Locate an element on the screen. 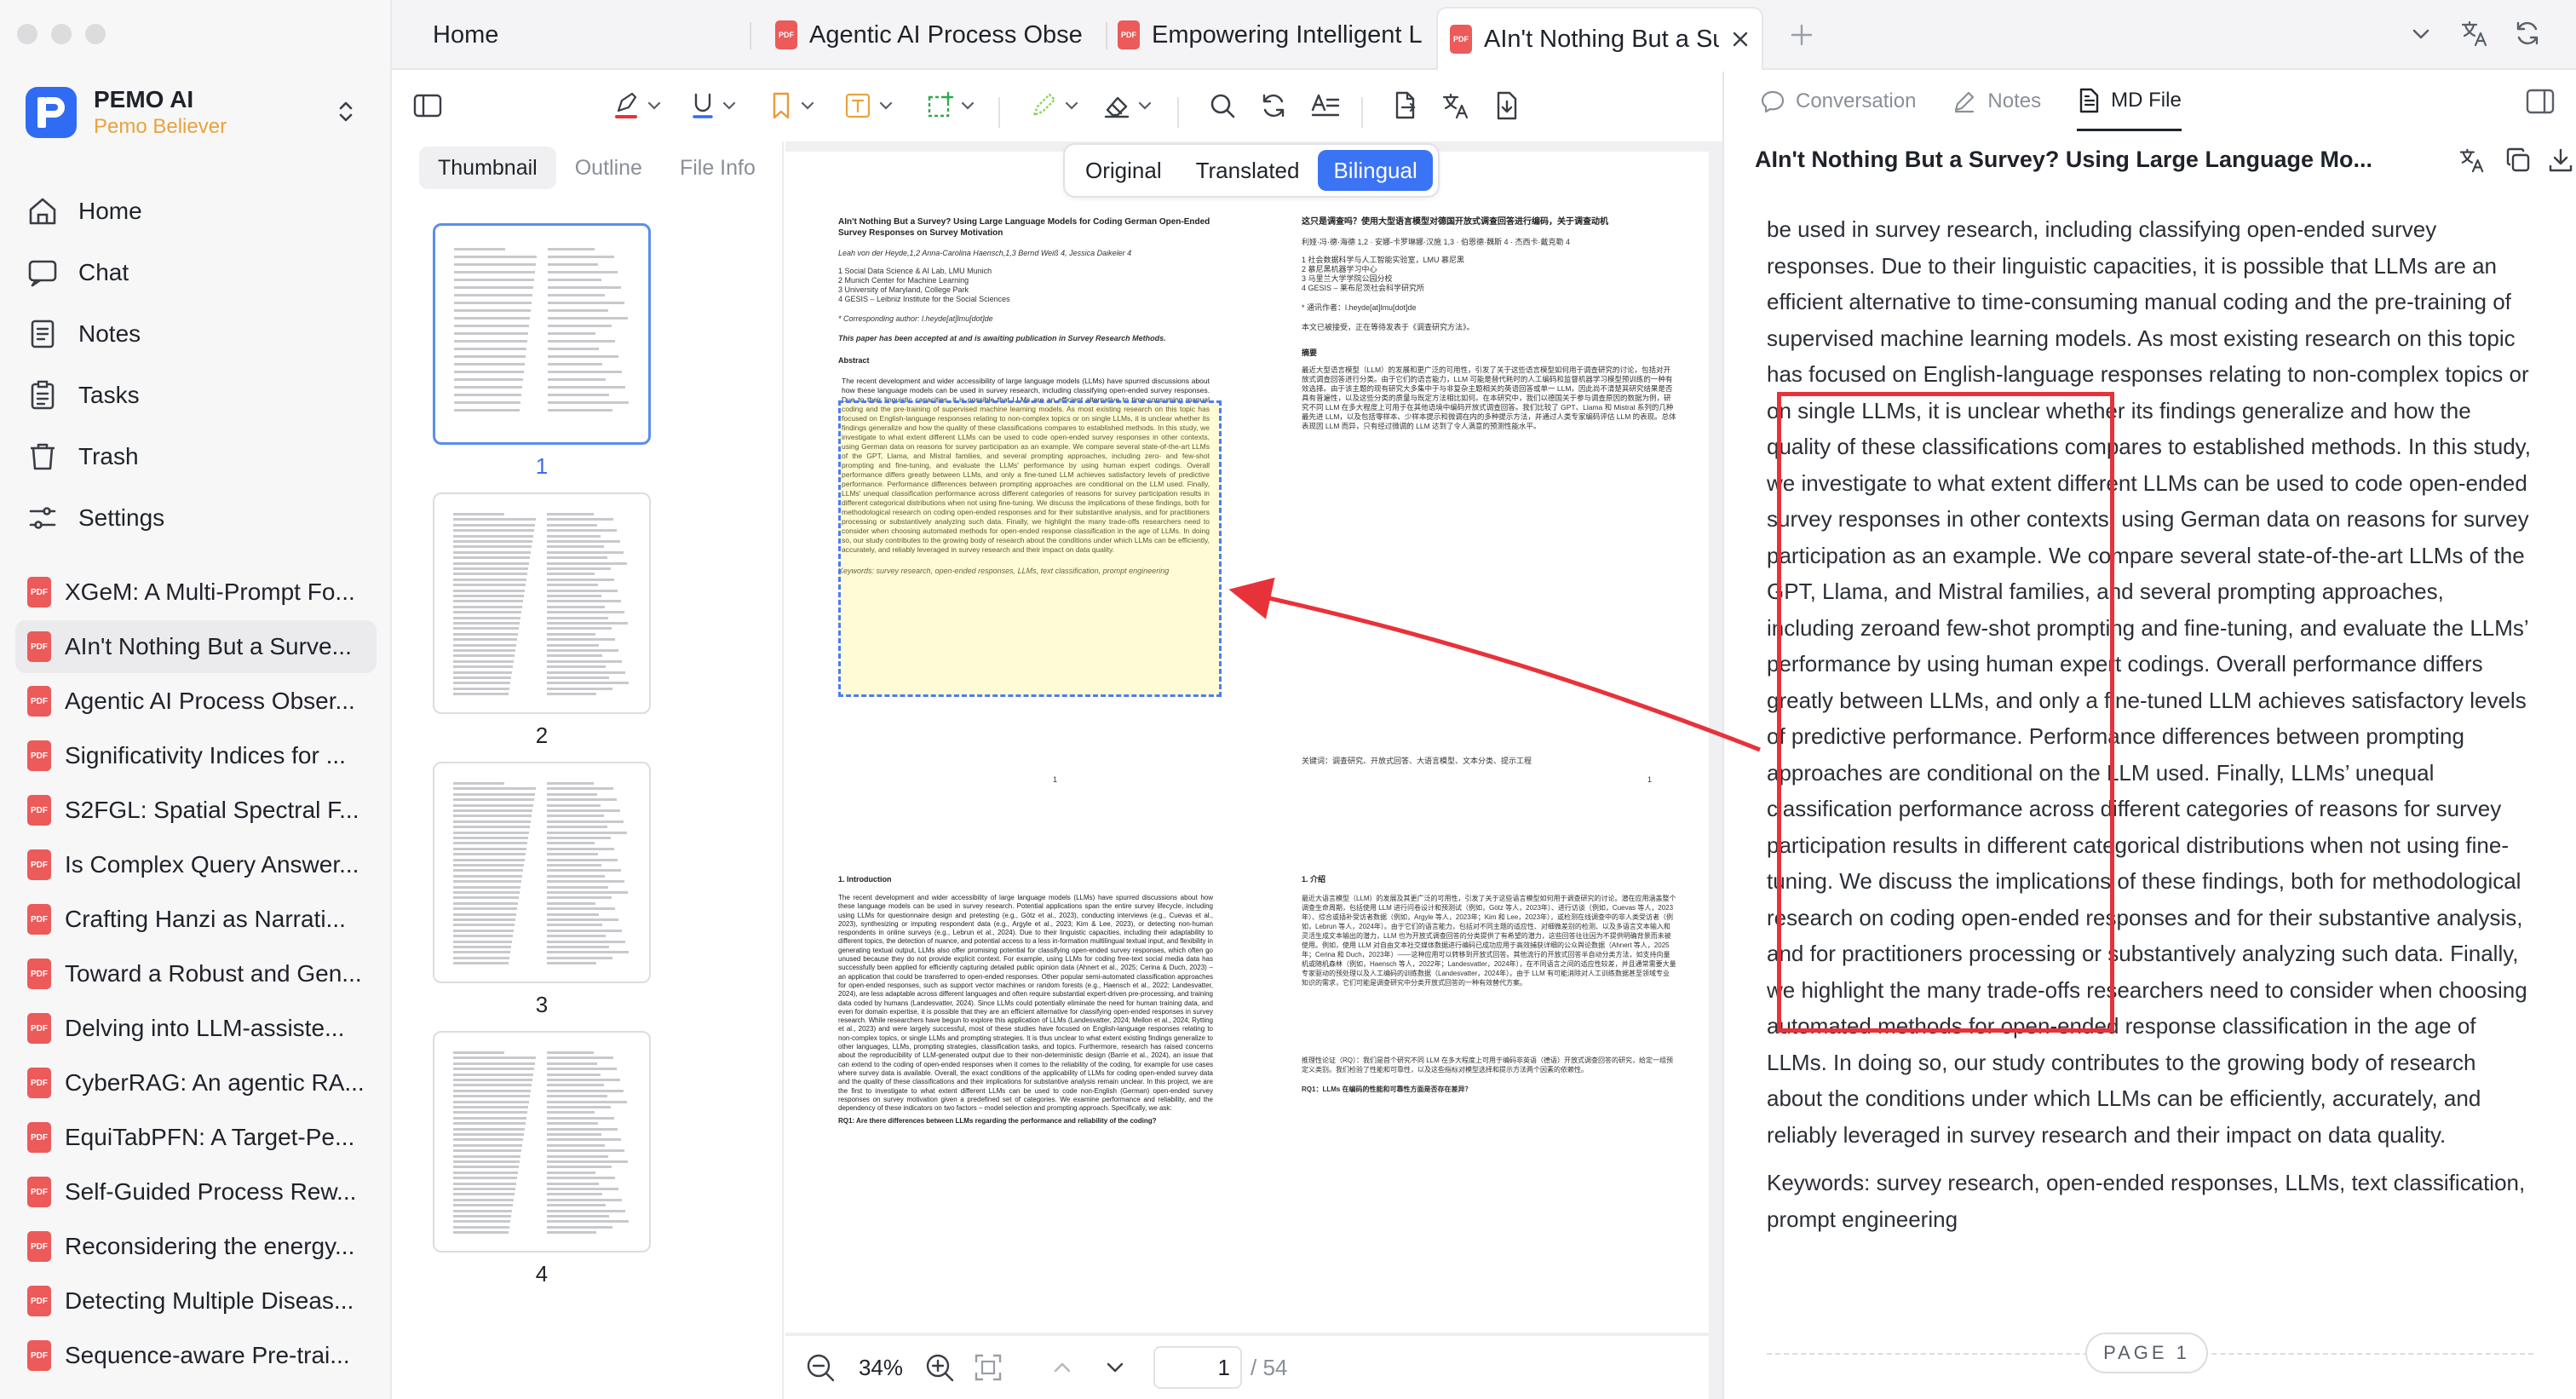  sidebar-item-label: Chat is located at coordinates (104, 272).